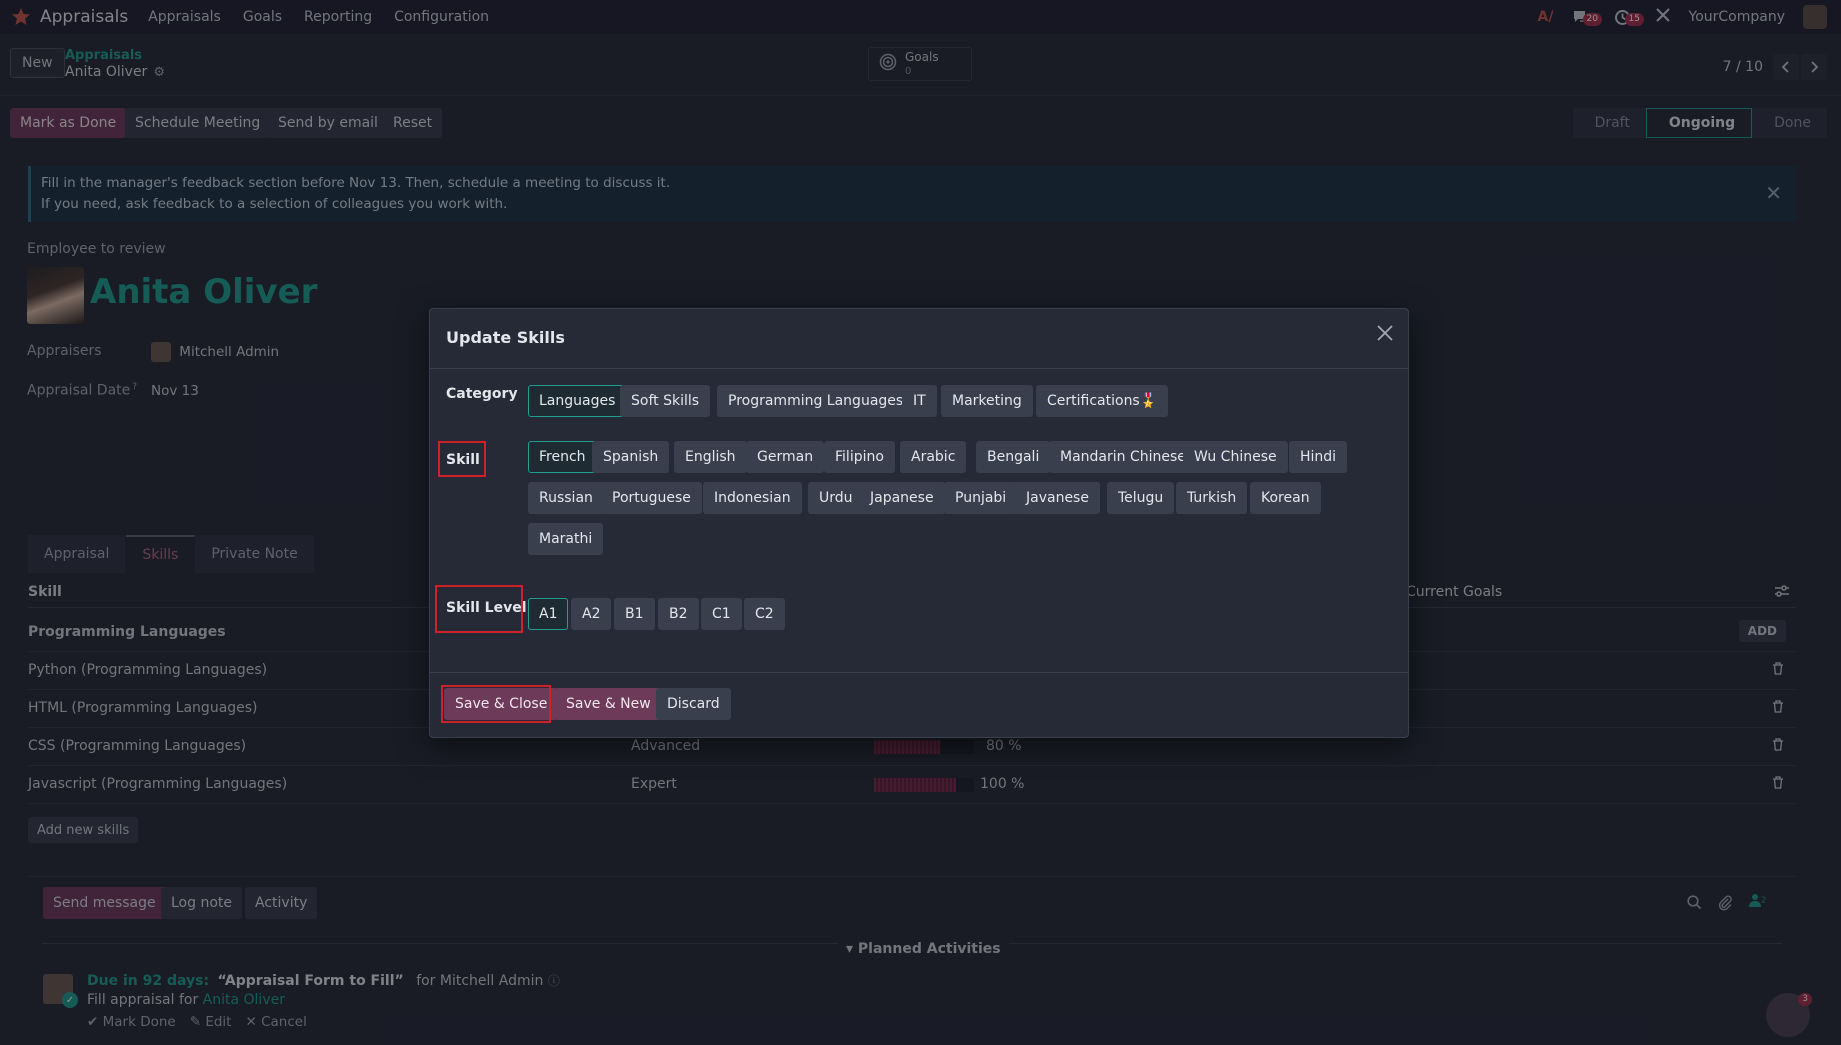 The height and width of the screenshot is (1045, 1841). What do you see at coordinates (764, 614) in the screenshot?
I see `level-chip-c2: C2` at bounding box center [764, 614].